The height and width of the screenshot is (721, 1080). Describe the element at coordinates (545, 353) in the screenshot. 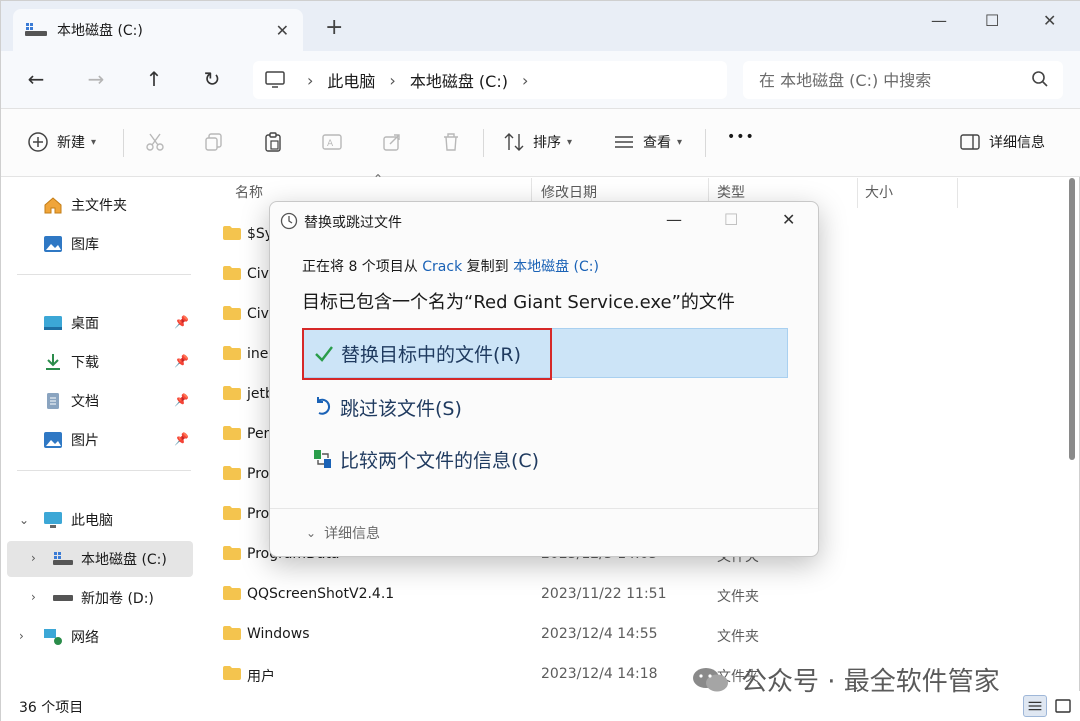

I see `replace-files-option: 替换目标中的文件(R)` at that location.